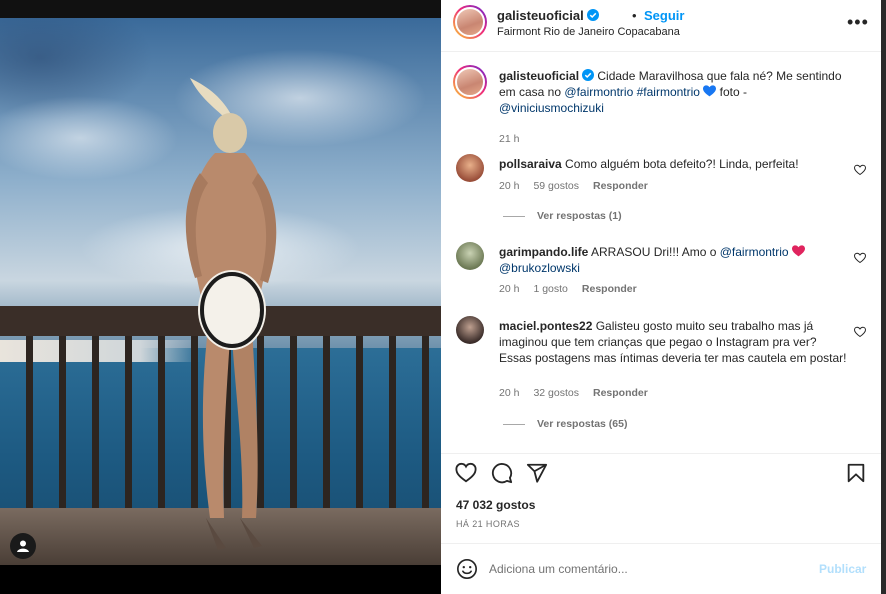  What do you see at coordinates (495, 505) in the screenshot?
I see `likes-count: 47 032 gostos` at bounding box center [495, 505].